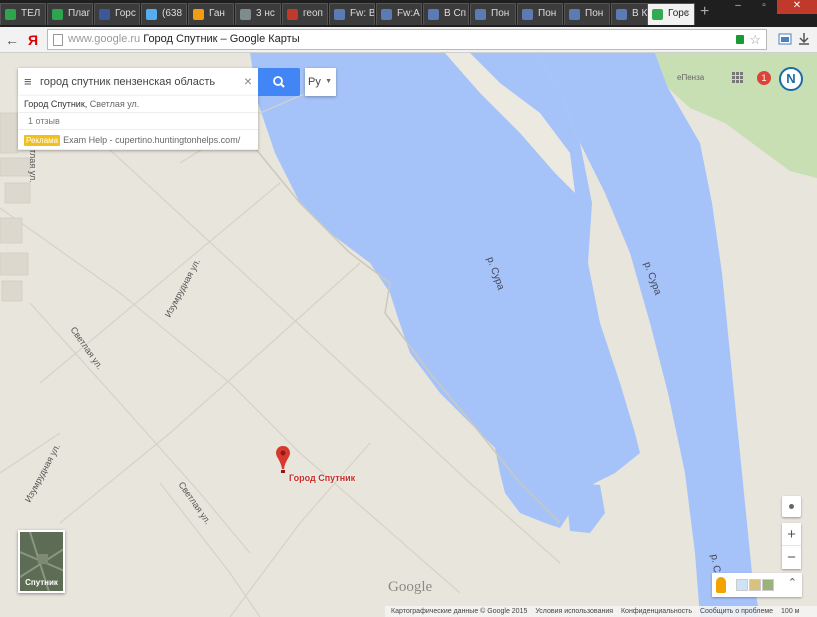  I want to click on new-tab-button: +, so click(708, 13).